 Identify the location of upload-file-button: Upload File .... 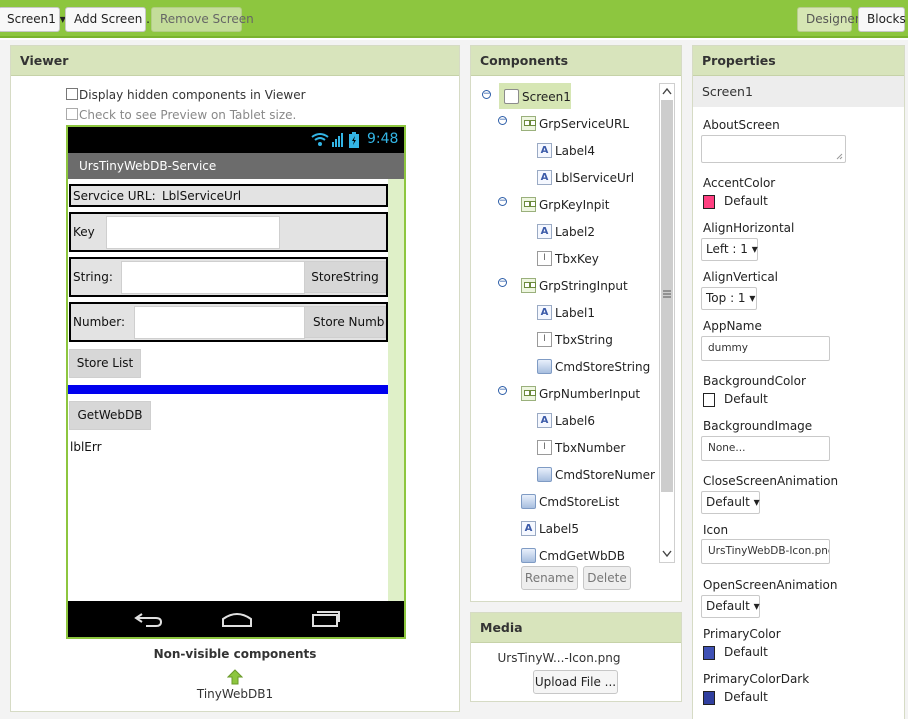
(575, 682).